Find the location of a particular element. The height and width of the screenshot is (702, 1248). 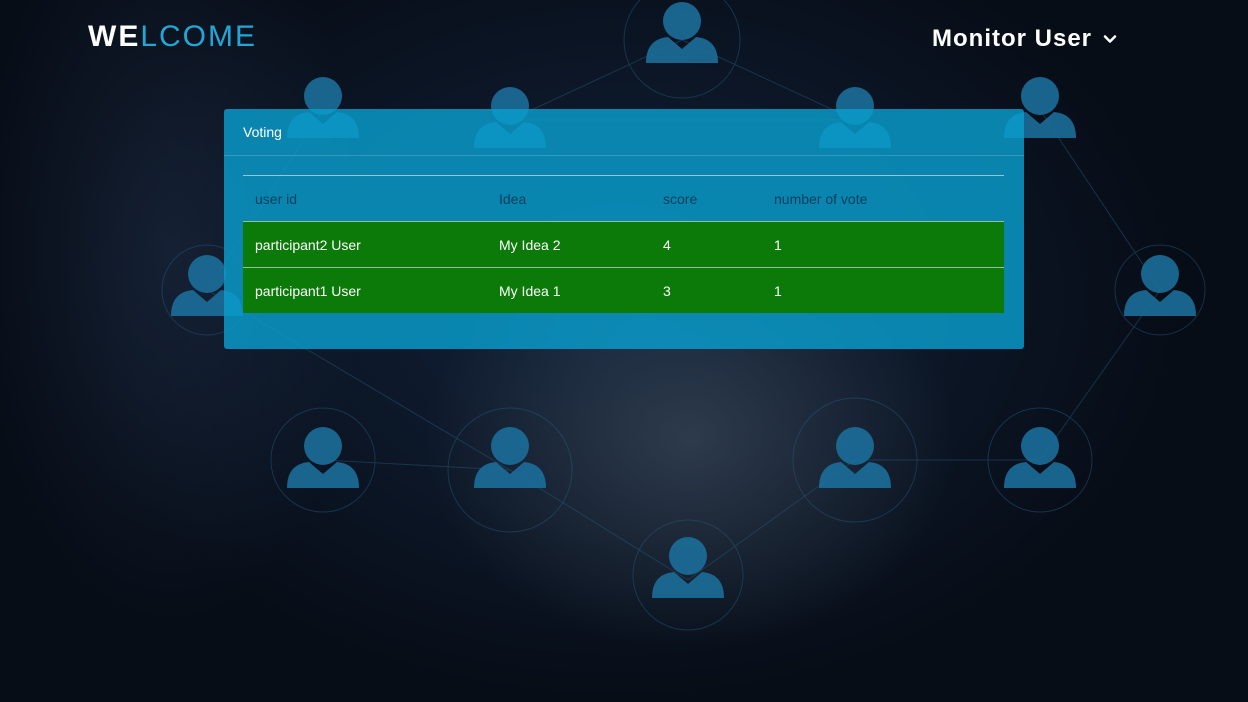

column-header-idea: Idea is located at coordinates (513, 198).